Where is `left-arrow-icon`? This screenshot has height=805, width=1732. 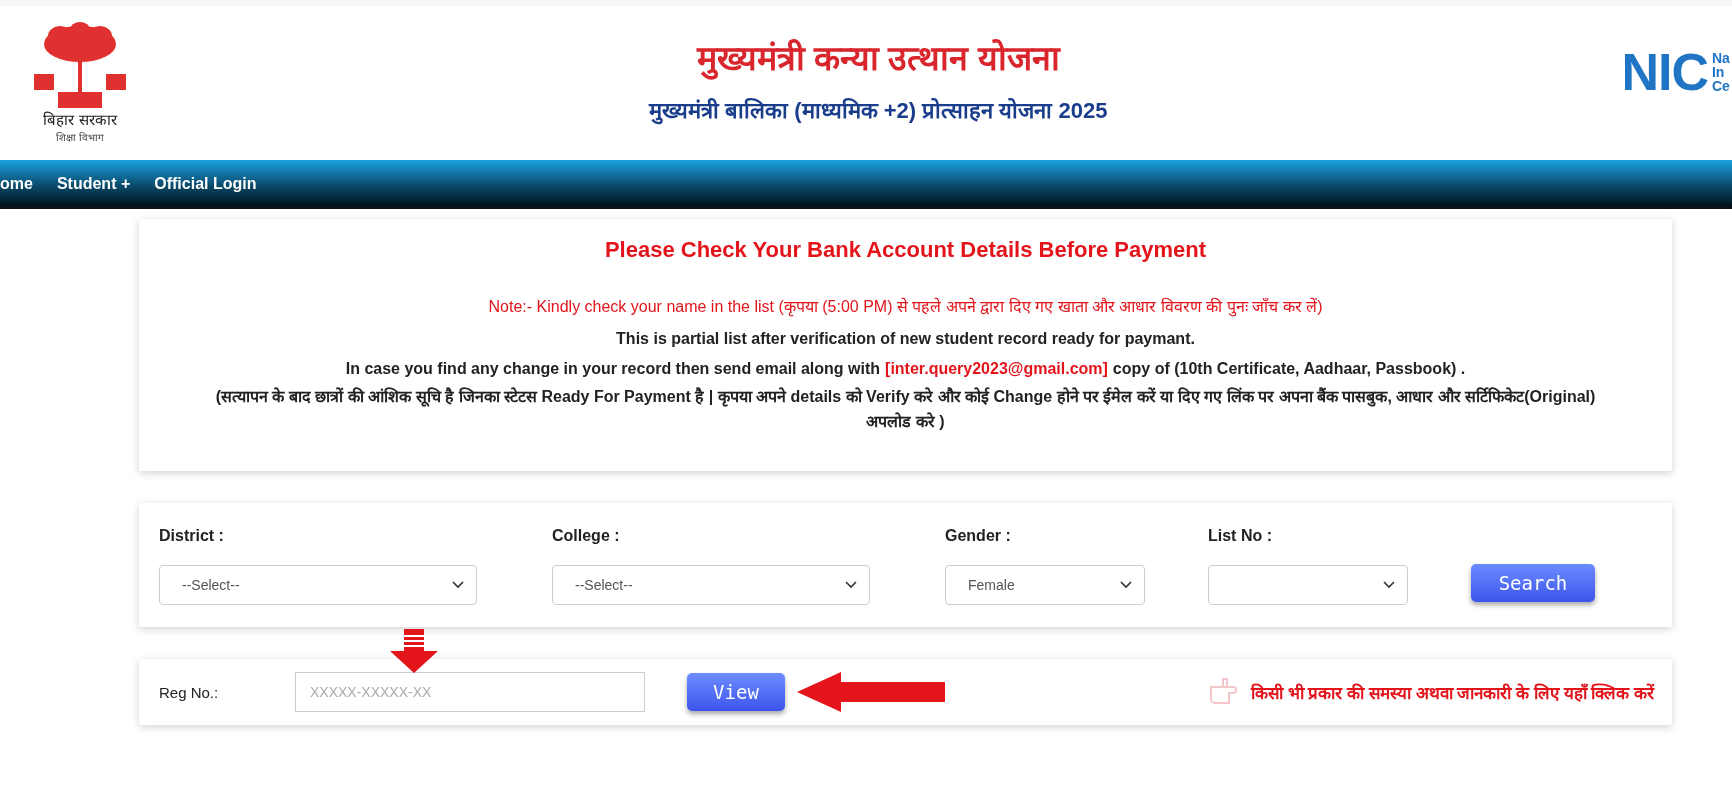
left-arrow-icon is located at coordinates (871, 692).